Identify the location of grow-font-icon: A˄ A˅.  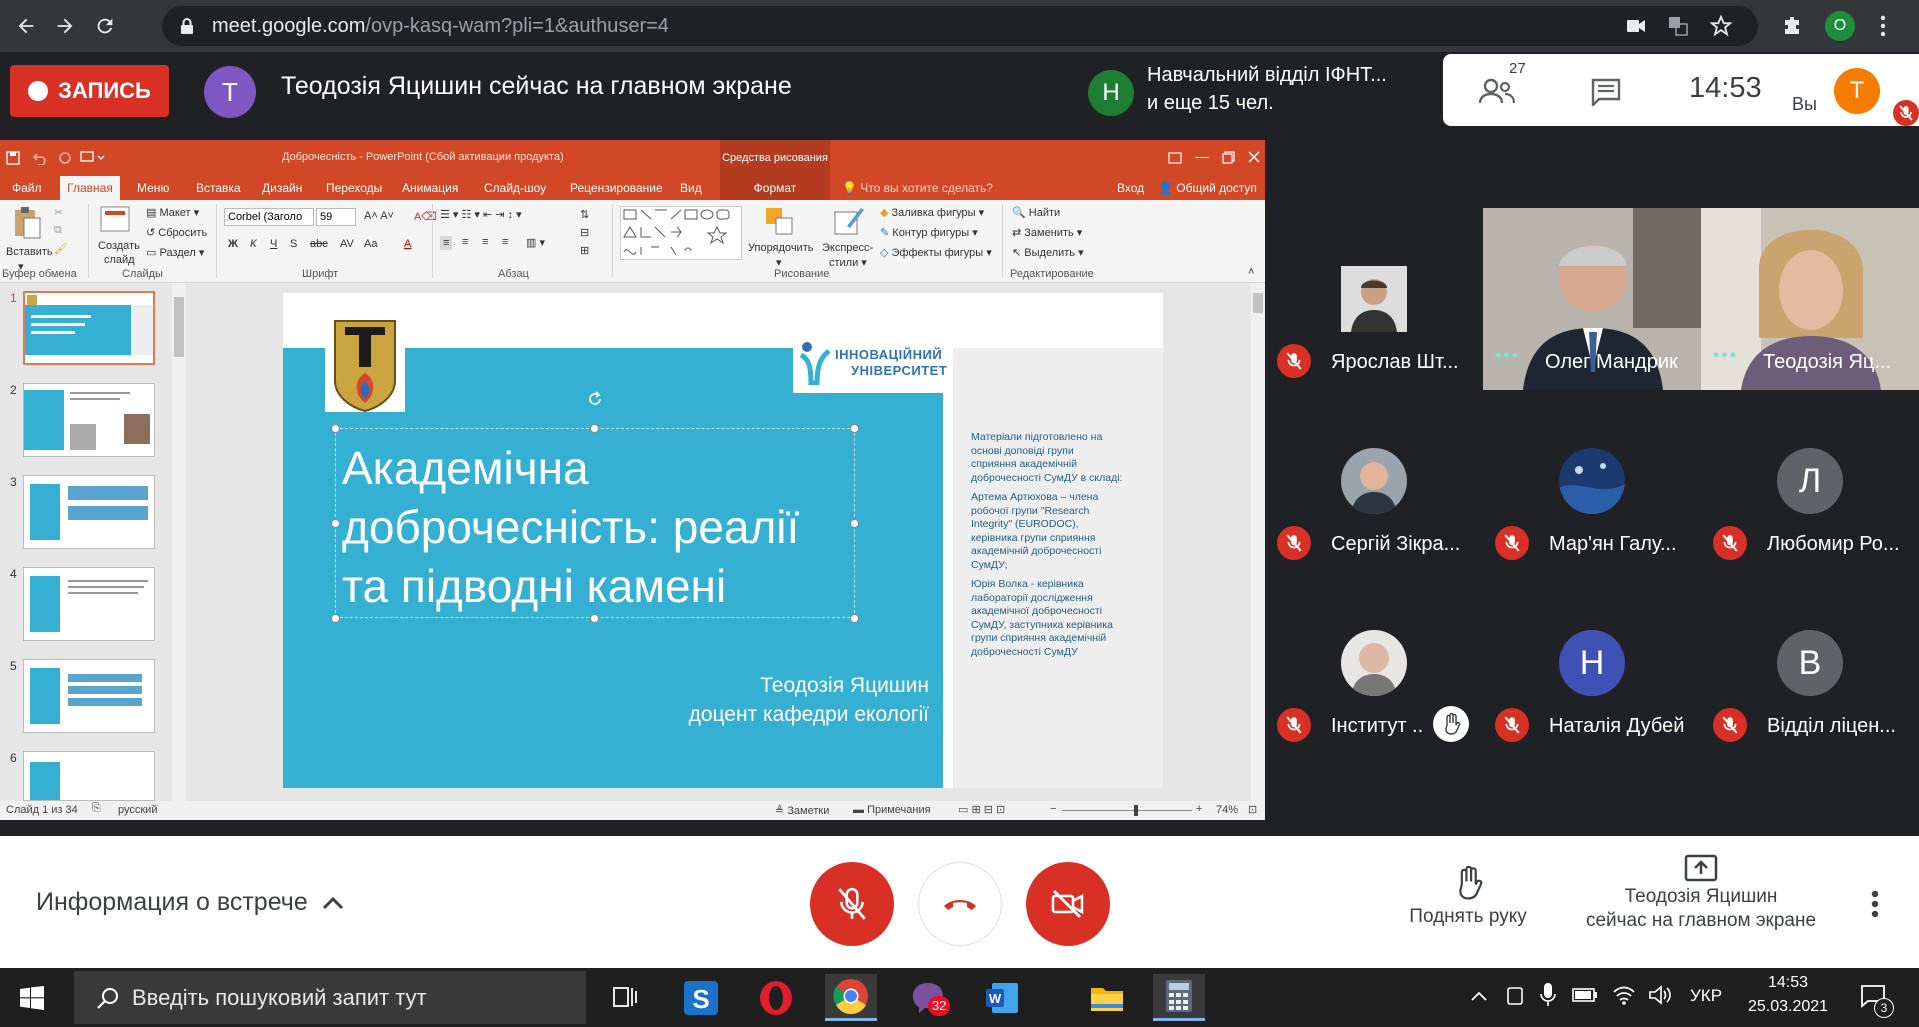
(379, 216).